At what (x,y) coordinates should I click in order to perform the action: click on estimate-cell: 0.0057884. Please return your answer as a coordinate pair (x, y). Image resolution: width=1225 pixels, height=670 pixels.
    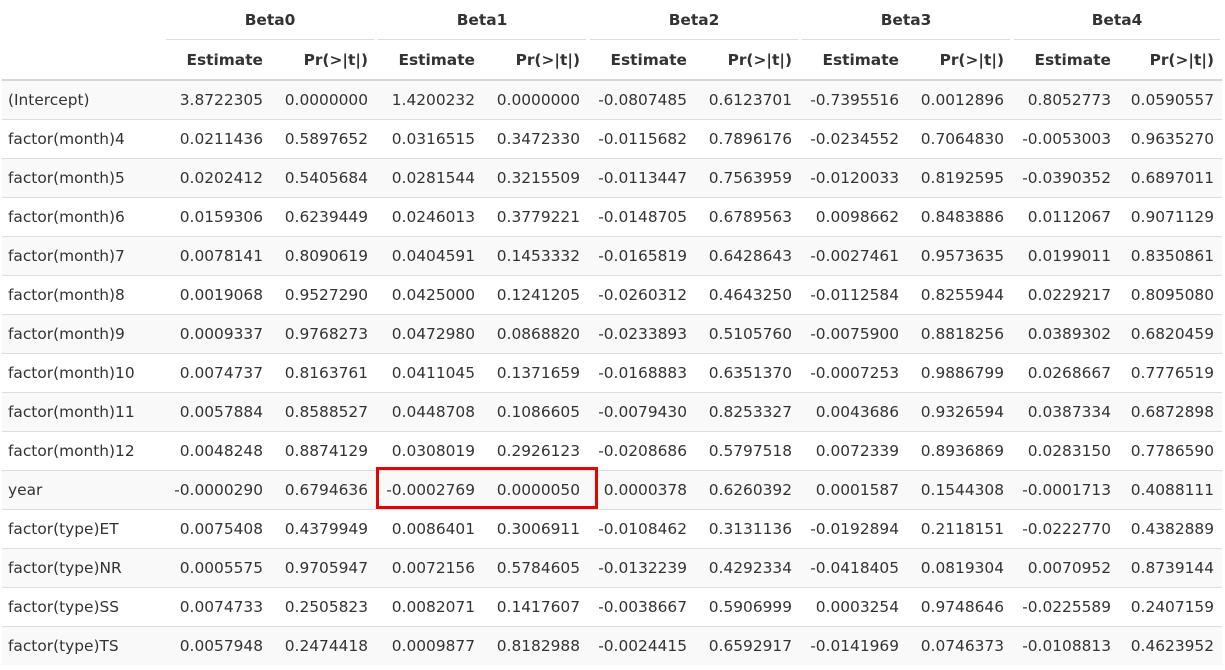
    Looking at the image, I should click on (217, 411).